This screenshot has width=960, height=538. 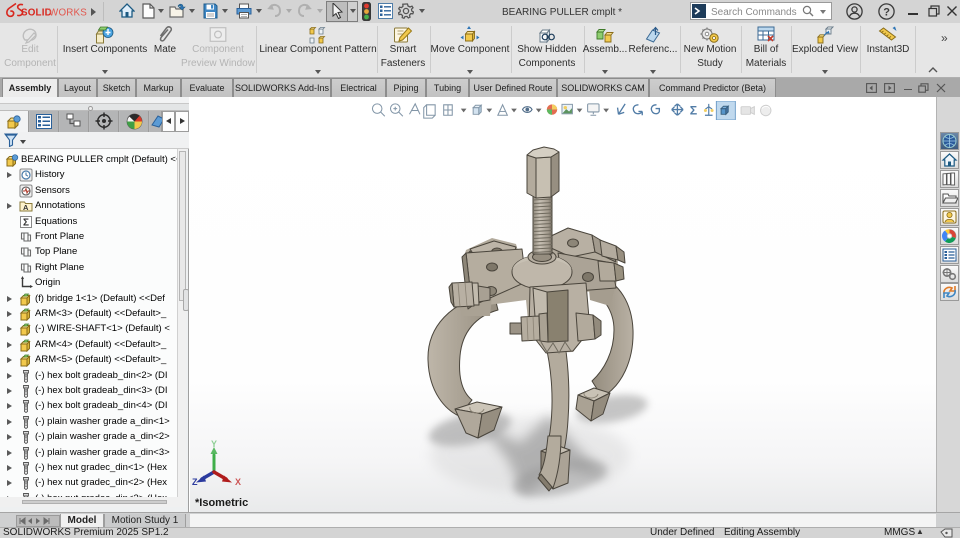 What do you see at coordinates (68, 13) in the screenshot?
I see `svg-text: WORKS` at bounding box center [68, 13].